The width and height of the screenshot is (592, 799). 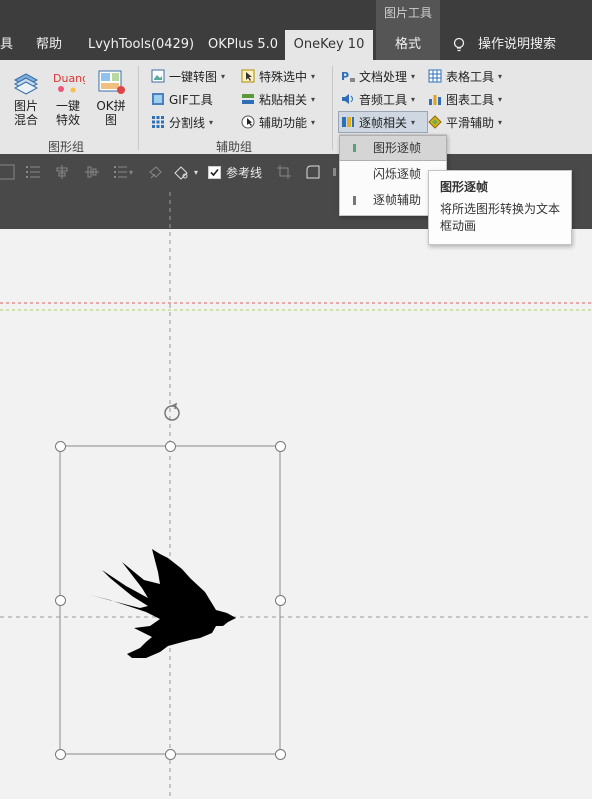 What do you see at coordinates (26, 97) in the screenshot?
I see `image-blend-button: 图片混合` at bounding box center [26, 97].